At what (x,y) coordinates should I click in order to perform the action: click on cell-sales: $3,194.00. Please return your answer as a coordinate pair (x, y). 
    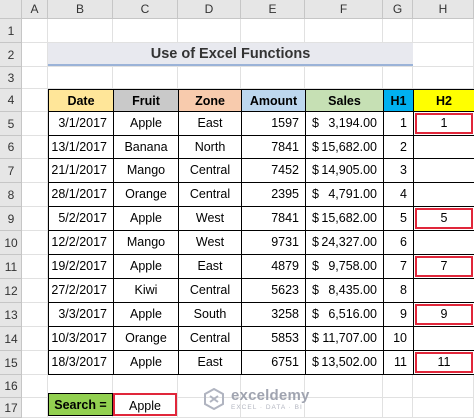
    Looking at the image, I should click on (345, 124).